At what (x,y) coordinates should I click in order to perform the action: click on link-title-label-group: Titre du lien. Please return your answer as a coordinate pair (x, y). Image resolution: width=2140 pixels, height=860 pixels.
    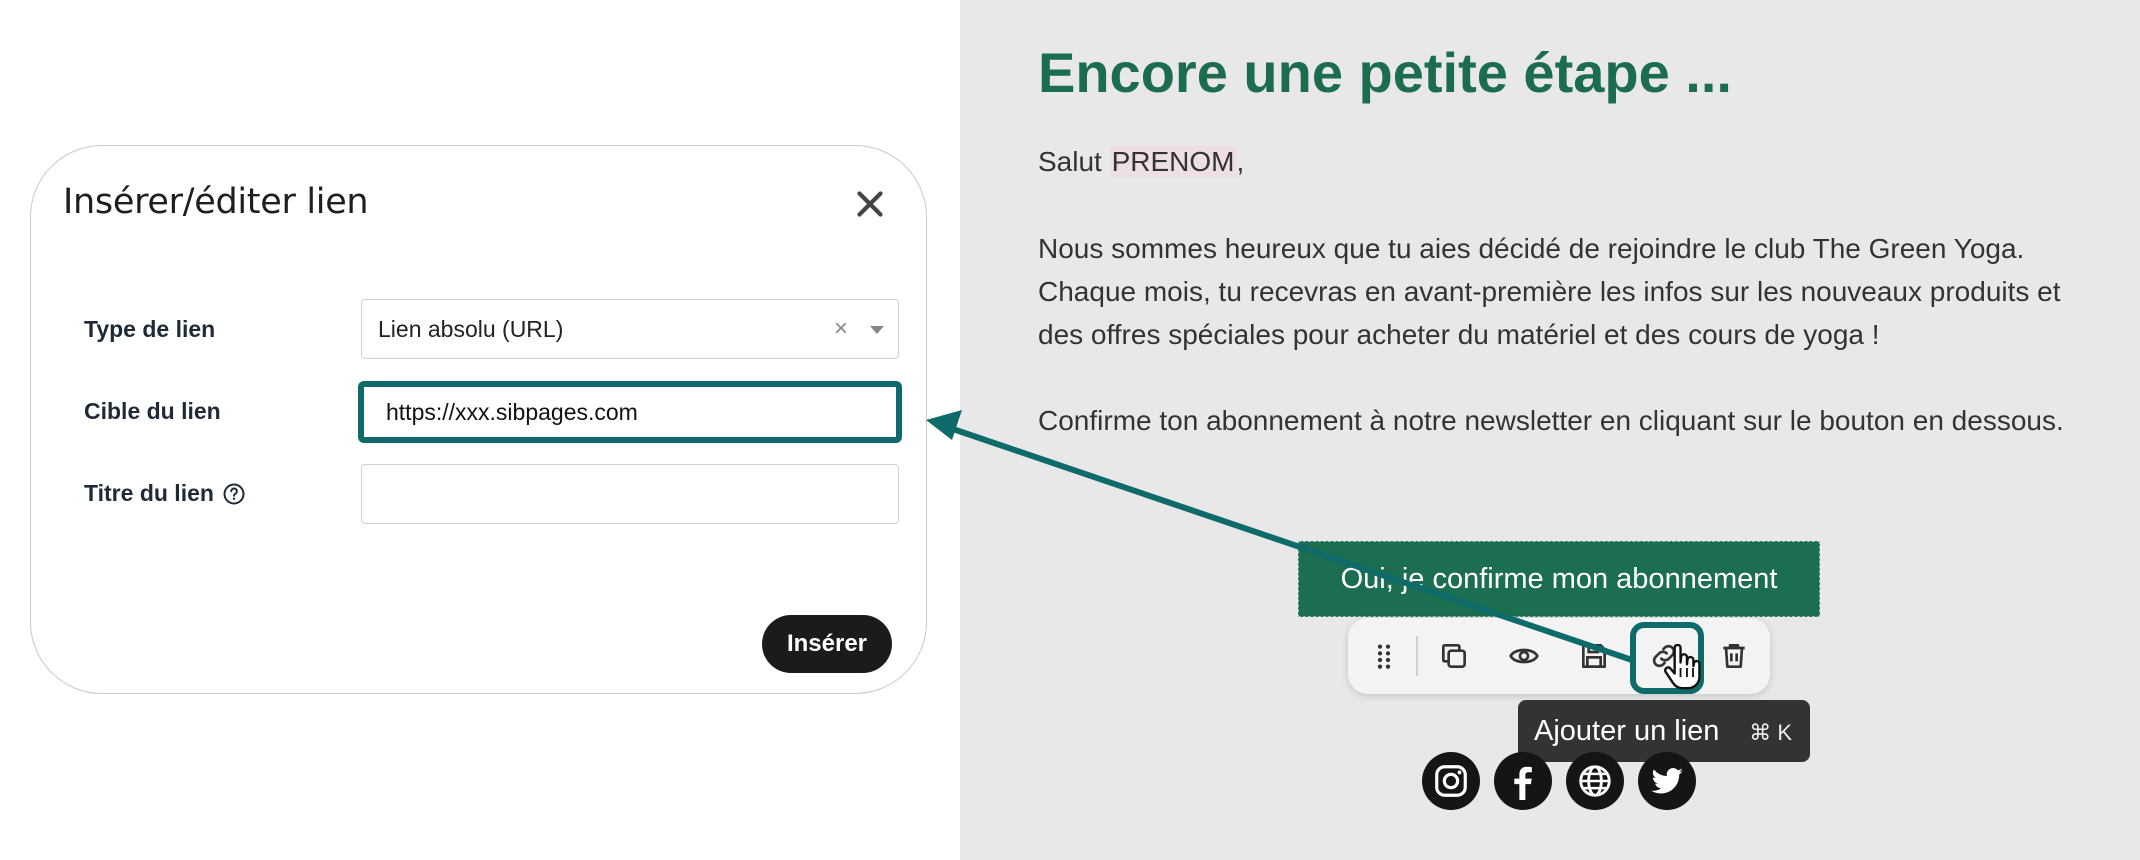
    Looking at the image, I should click on (165, 493).